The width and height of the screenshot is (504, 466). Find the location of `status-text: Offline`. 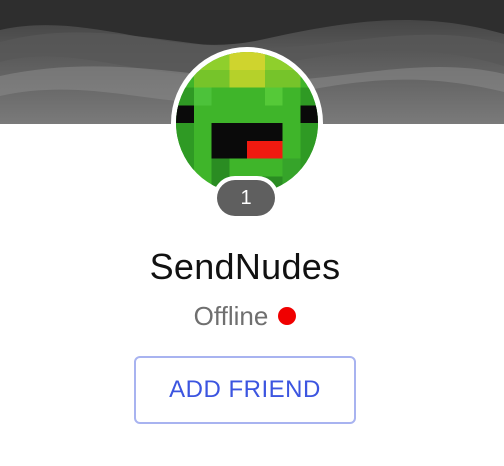

status-text: Offline is located at coordinates (231, 316).